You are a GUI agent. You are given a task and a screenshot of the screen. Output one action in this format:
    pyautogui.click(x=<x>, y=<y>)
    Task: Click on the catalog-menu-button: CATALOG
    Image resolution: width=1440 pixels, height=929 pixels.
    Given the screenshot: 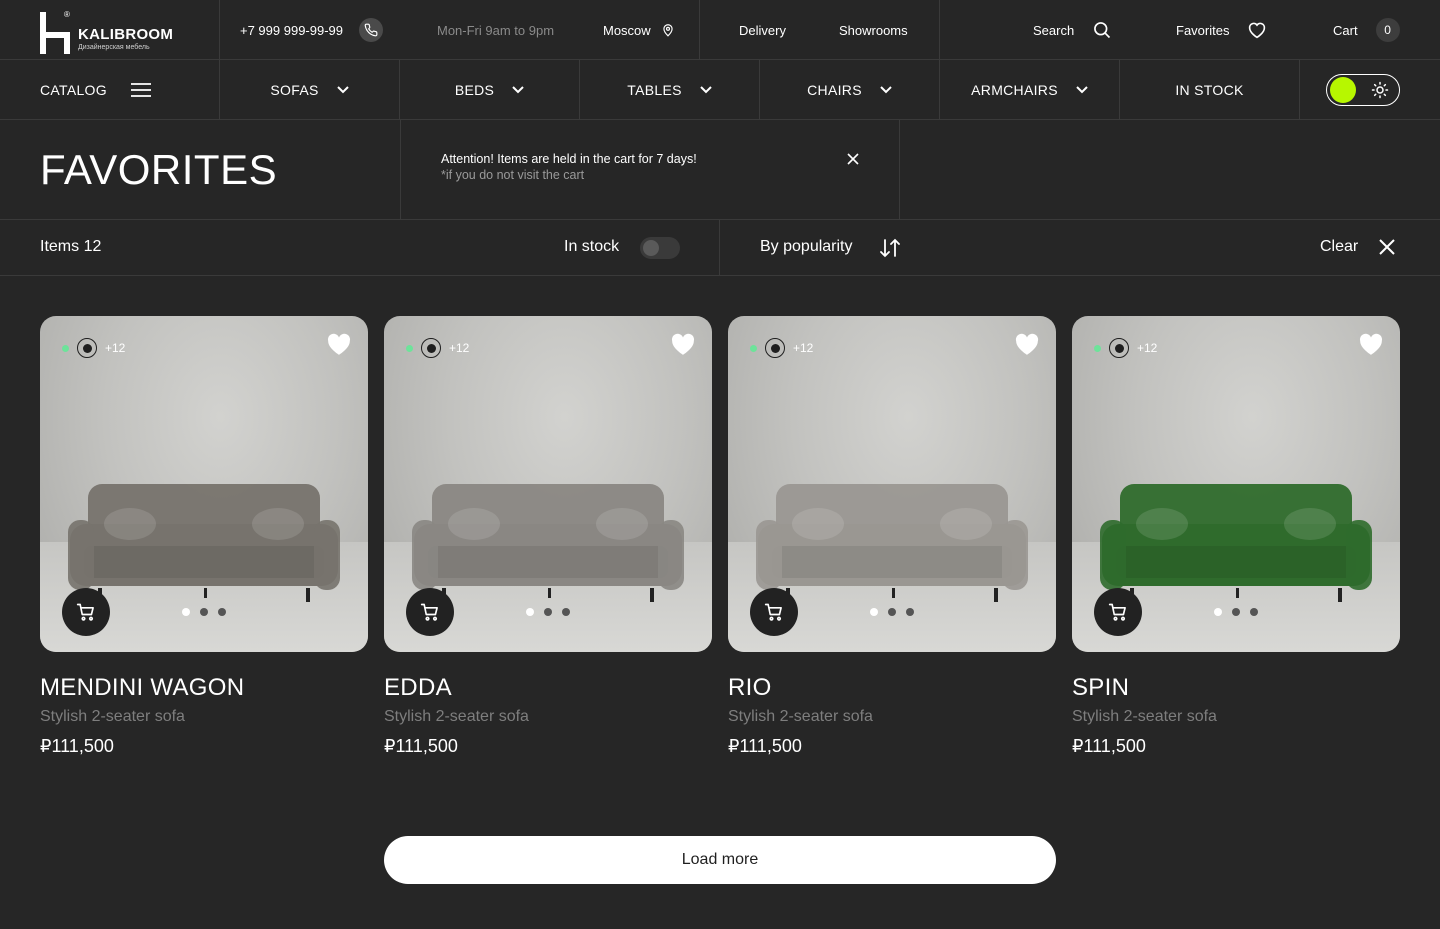 What is the action you would take?
    pyautogui.click(x=95, y=90)
    